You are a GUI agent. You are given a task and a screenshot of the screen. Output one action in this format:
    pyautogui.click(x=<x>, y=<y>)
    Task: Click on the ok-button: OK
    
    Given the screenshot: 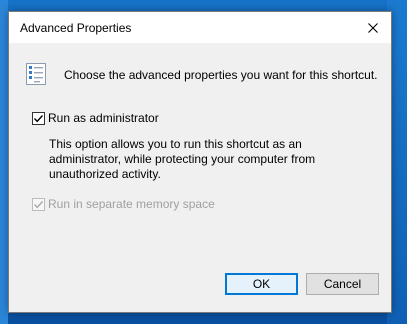 What is the action you would take?
    pyautogui.click(x=261, y=284)
    